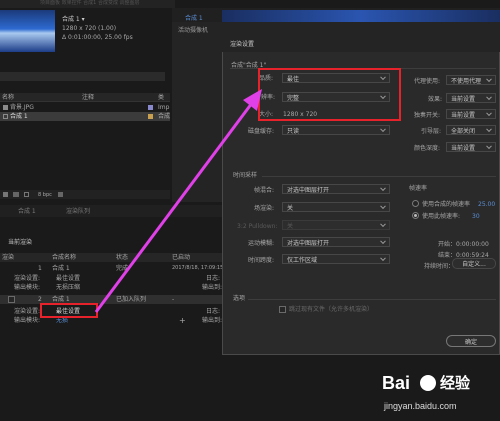 Image resolution: width=500 pixels, height=421 pixels. Describe the element at coordinates (439, 395) in the screenshot. I see `watermark: Bai 经验 jingyan.baidu.com` at that location.